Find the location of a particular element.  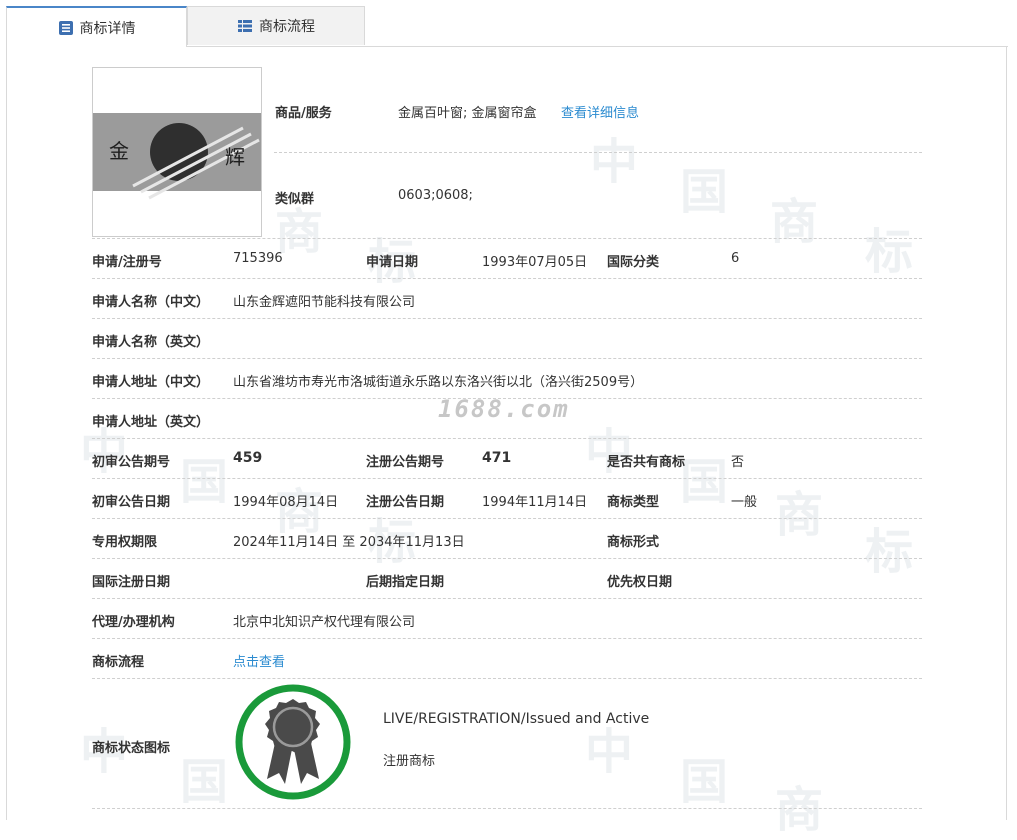

application-date-label: 申请日期 is located at coordinates (392, 262).